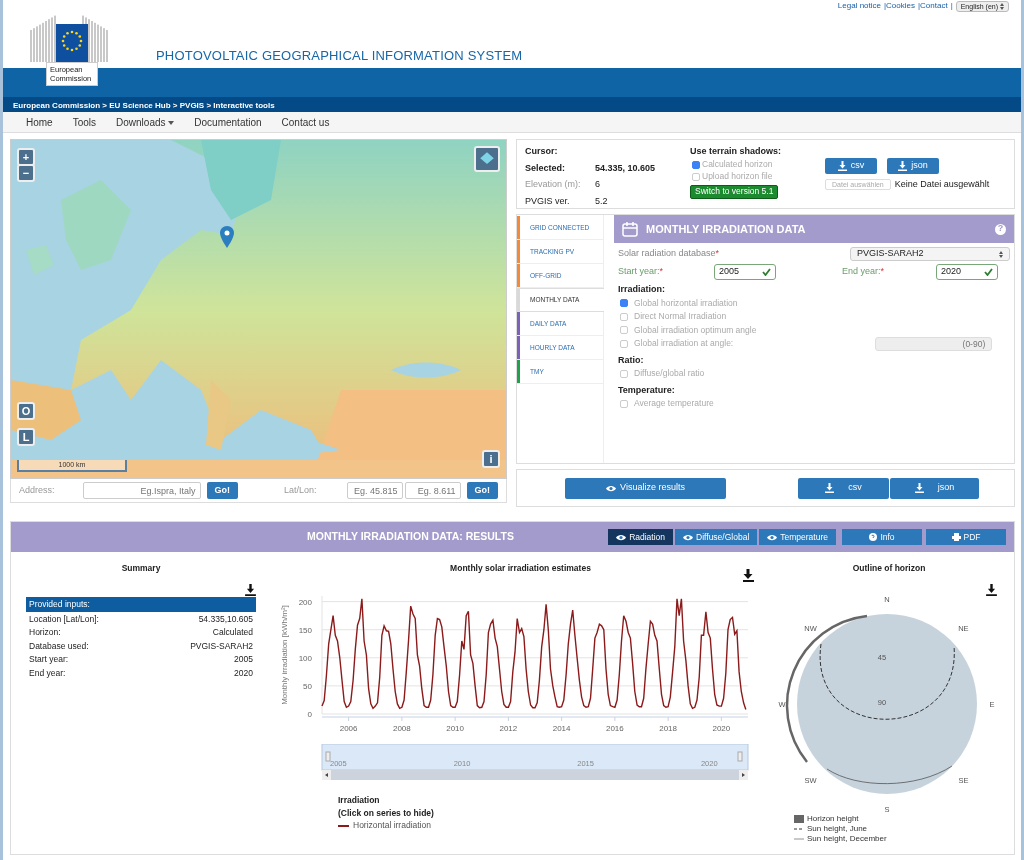  Describe the element at coordinates (851, 166) in the screenshot. I see `download-button: csv` at that location.